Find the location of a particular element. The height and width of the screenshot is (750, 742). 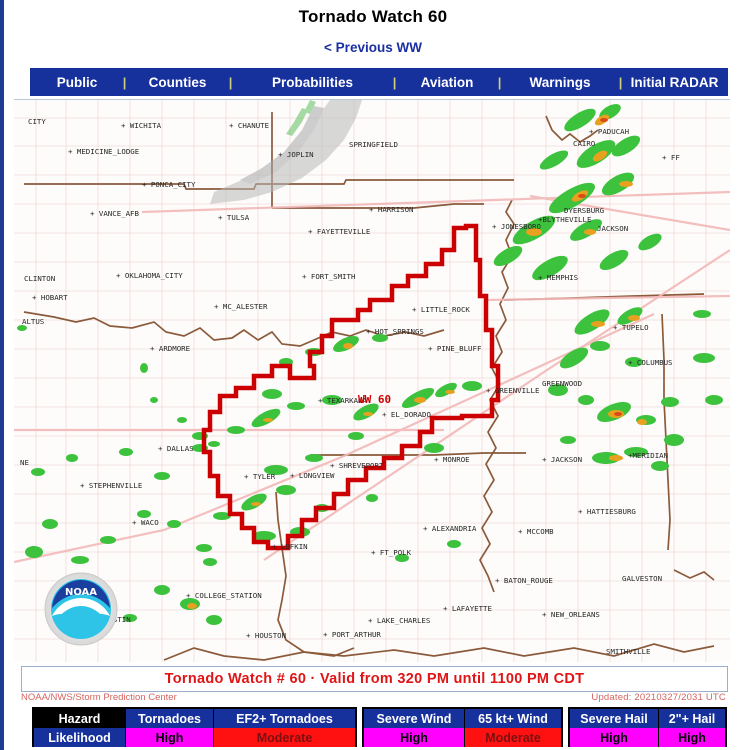

nav-item-aviation: Aviation is located at coordinates (447, 82).